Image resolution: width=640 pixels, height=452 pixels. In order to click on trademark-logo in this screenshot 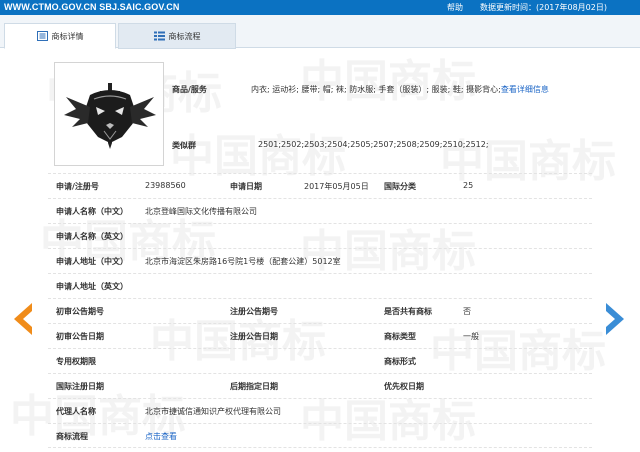, I will do `click(110, 116)`.